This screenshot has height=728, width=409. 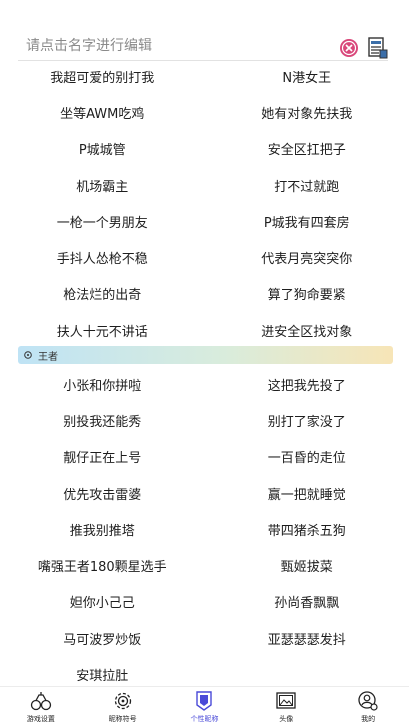 What do you see at coordinates (102, 112) in the screenshot?
I see `nickname-item: 坐等AWM吃鸡` at bounding box center [102, 112].